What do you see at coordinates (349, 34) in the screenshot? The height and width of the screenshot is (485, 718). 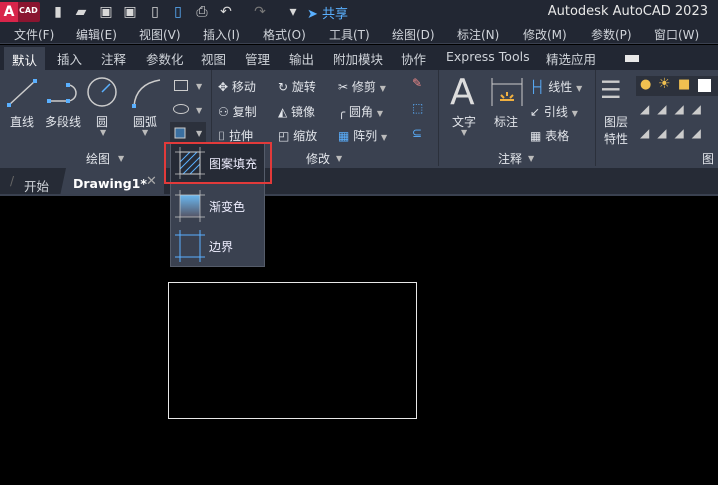 I see `menu-tools: 工具(T)` at bounding box center [349, 34].